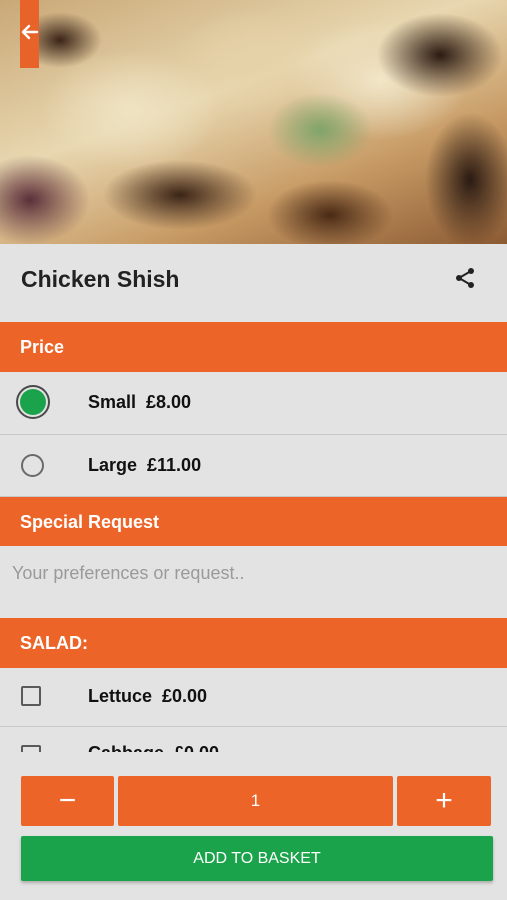 This screenshot has height=900, width=507. I want to click on price-header-label: Price, so click(42, 346).